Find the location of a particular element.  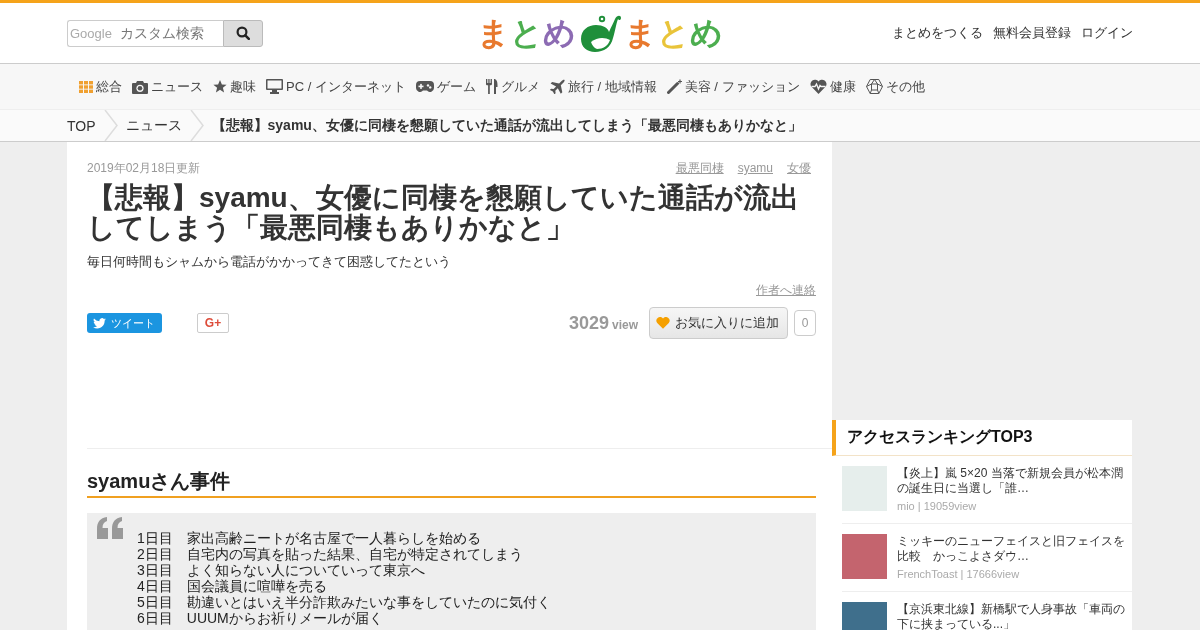

view-unit: view is located at coordinates (625, 325).